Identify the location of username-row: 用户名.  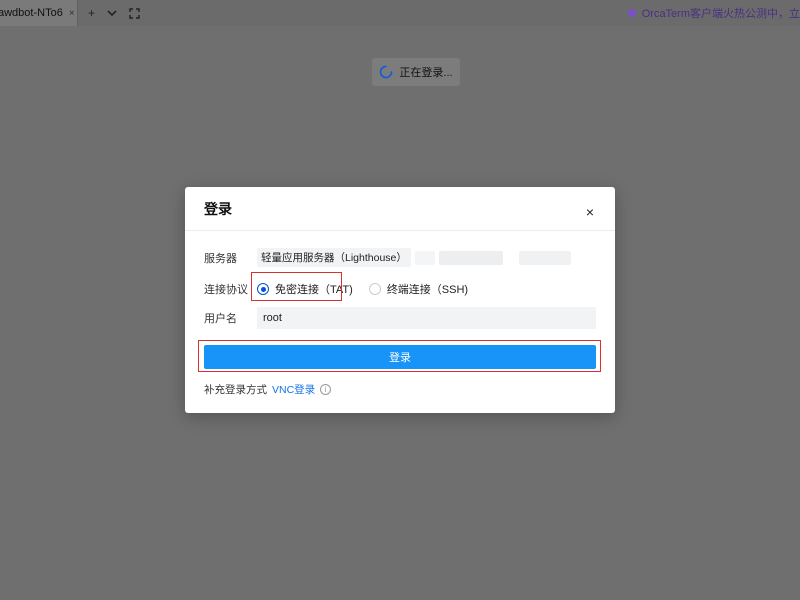
(400, 318).